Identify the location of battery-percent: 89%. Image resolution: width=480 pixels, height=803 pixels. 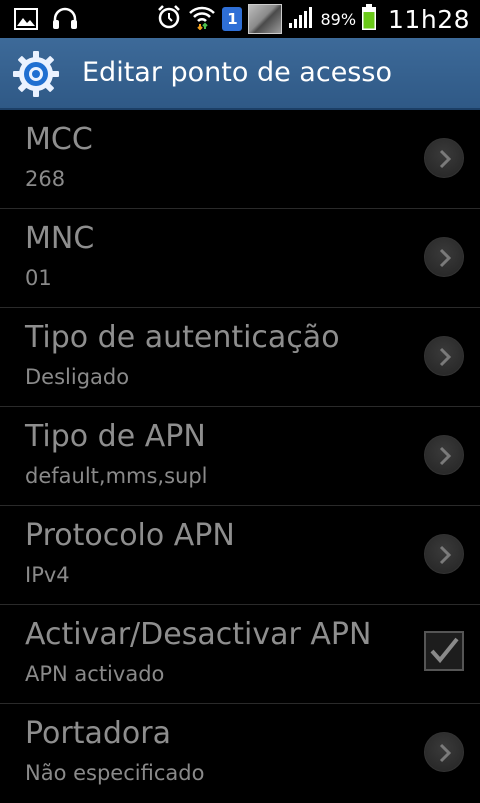
(338, 19).